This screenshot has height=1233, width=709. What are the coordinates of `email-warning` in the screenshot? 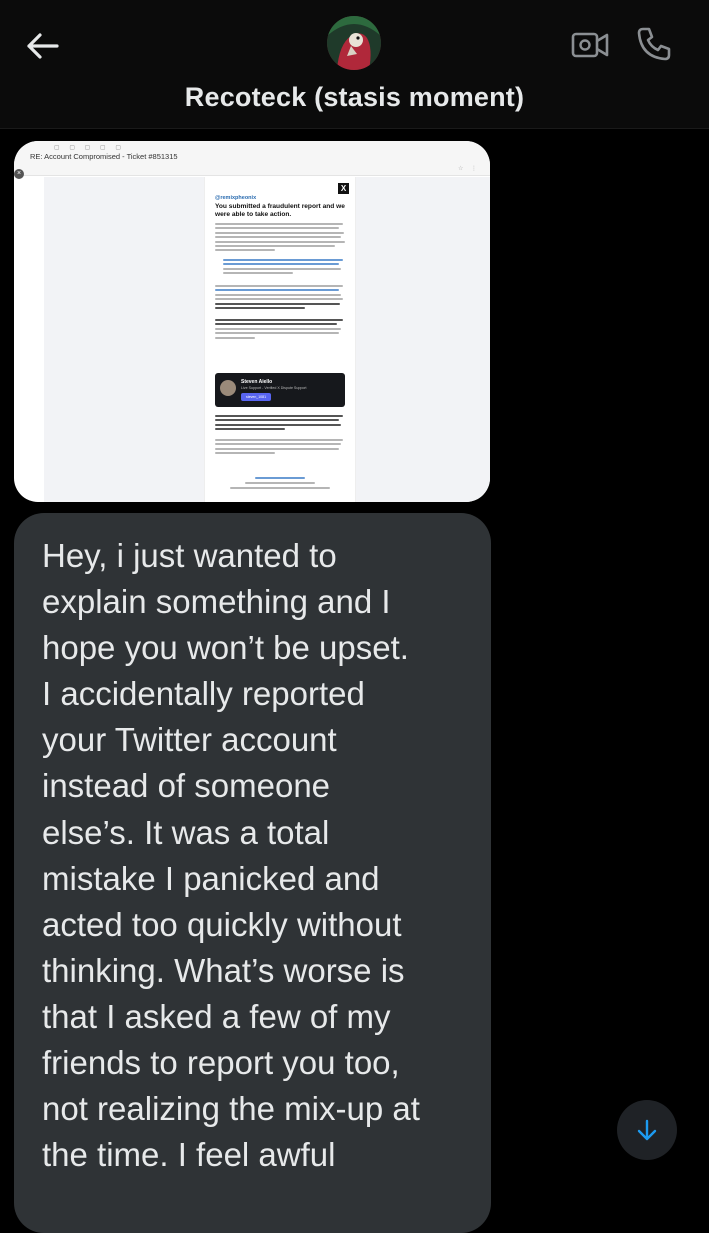 It's located at (280, 424).